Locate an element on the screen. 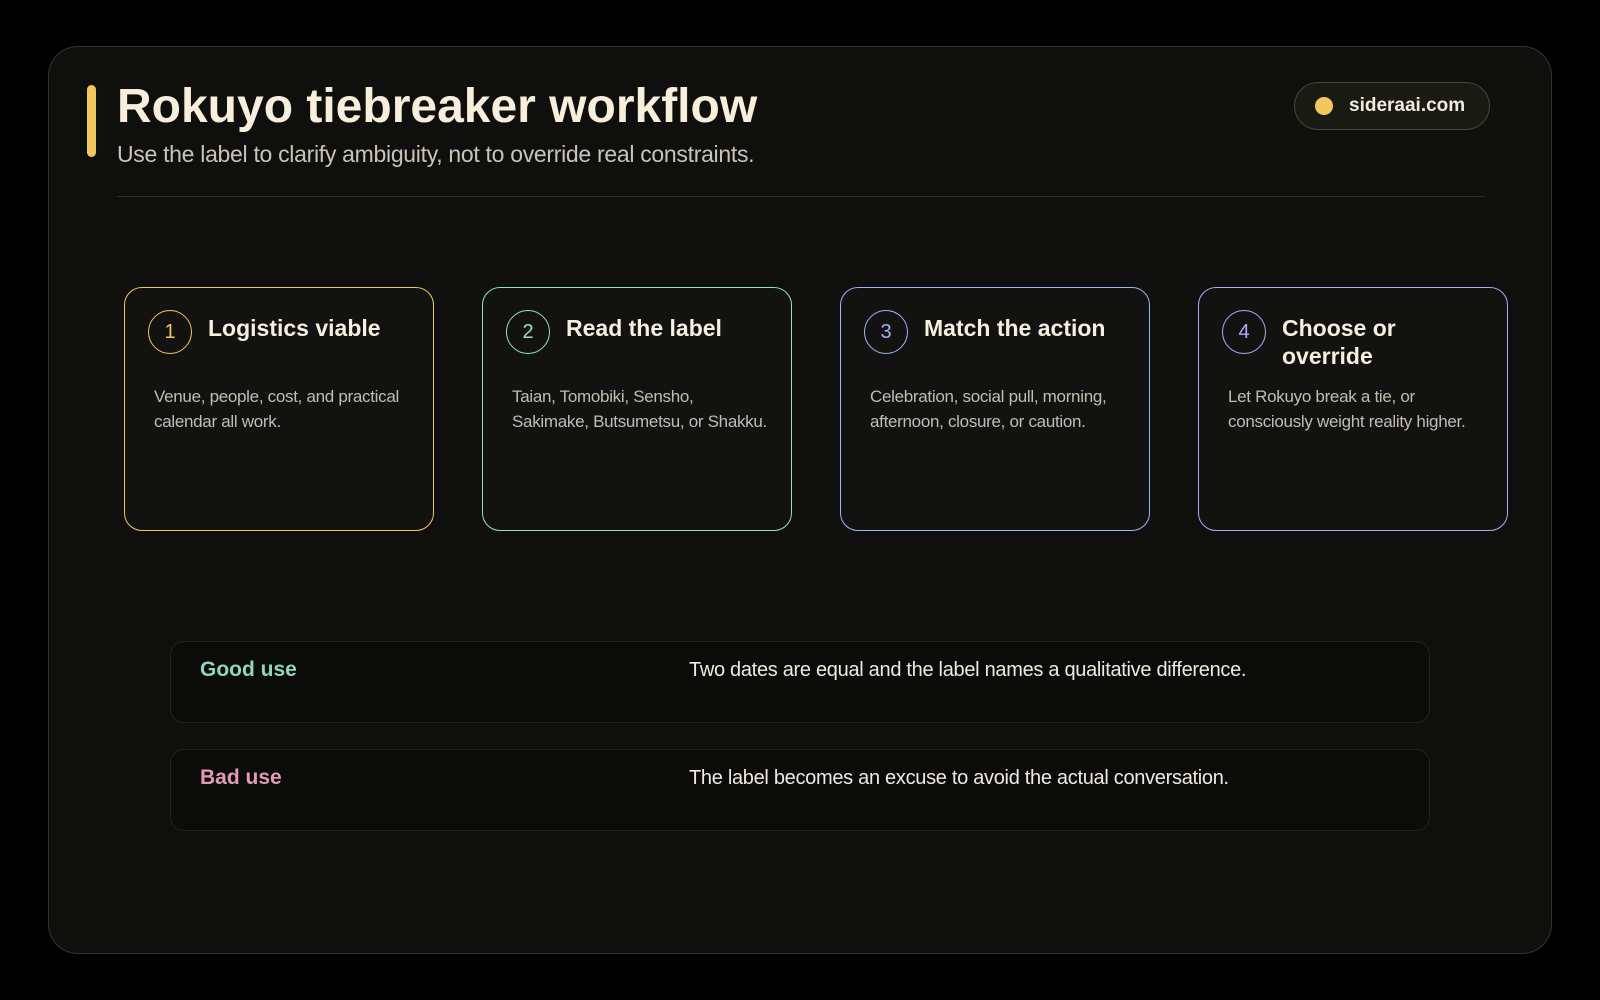  page-title: Rokuyo tiebreaker workflow is located at coordinates (437, 106).